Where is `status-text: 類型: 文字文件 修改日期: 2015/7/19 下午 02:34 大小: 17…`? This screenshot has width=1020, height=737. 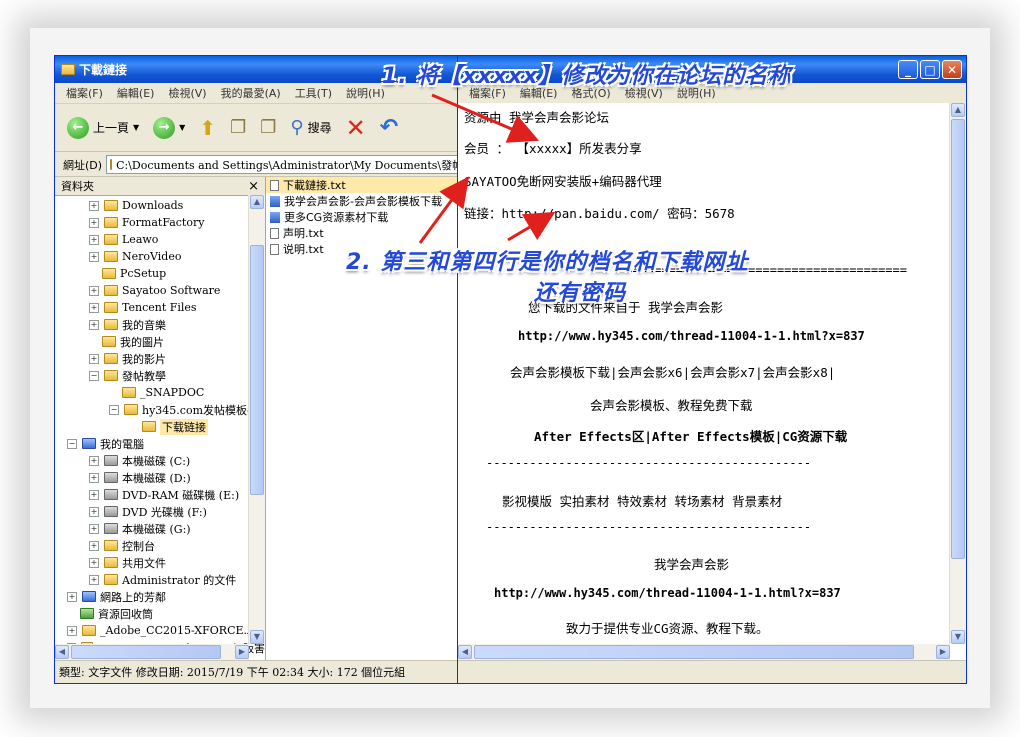 status-text: 類型: 文字文件 修改日期: 2015/7/19 下午 02:34 大小: 17… is located at coordinates (232, 672).